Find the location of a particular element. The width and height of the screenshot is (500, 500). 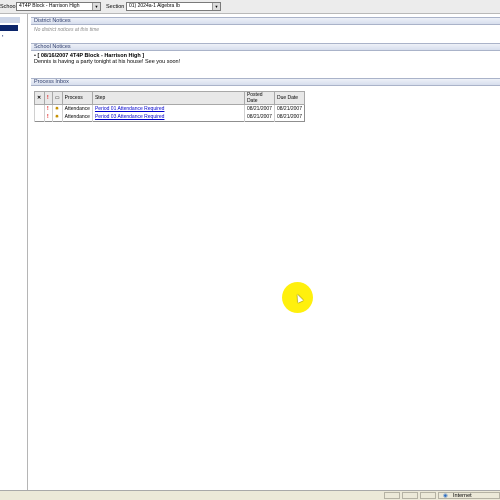

zone-pane: ◉ Internet is located at coordinates (469, 495).